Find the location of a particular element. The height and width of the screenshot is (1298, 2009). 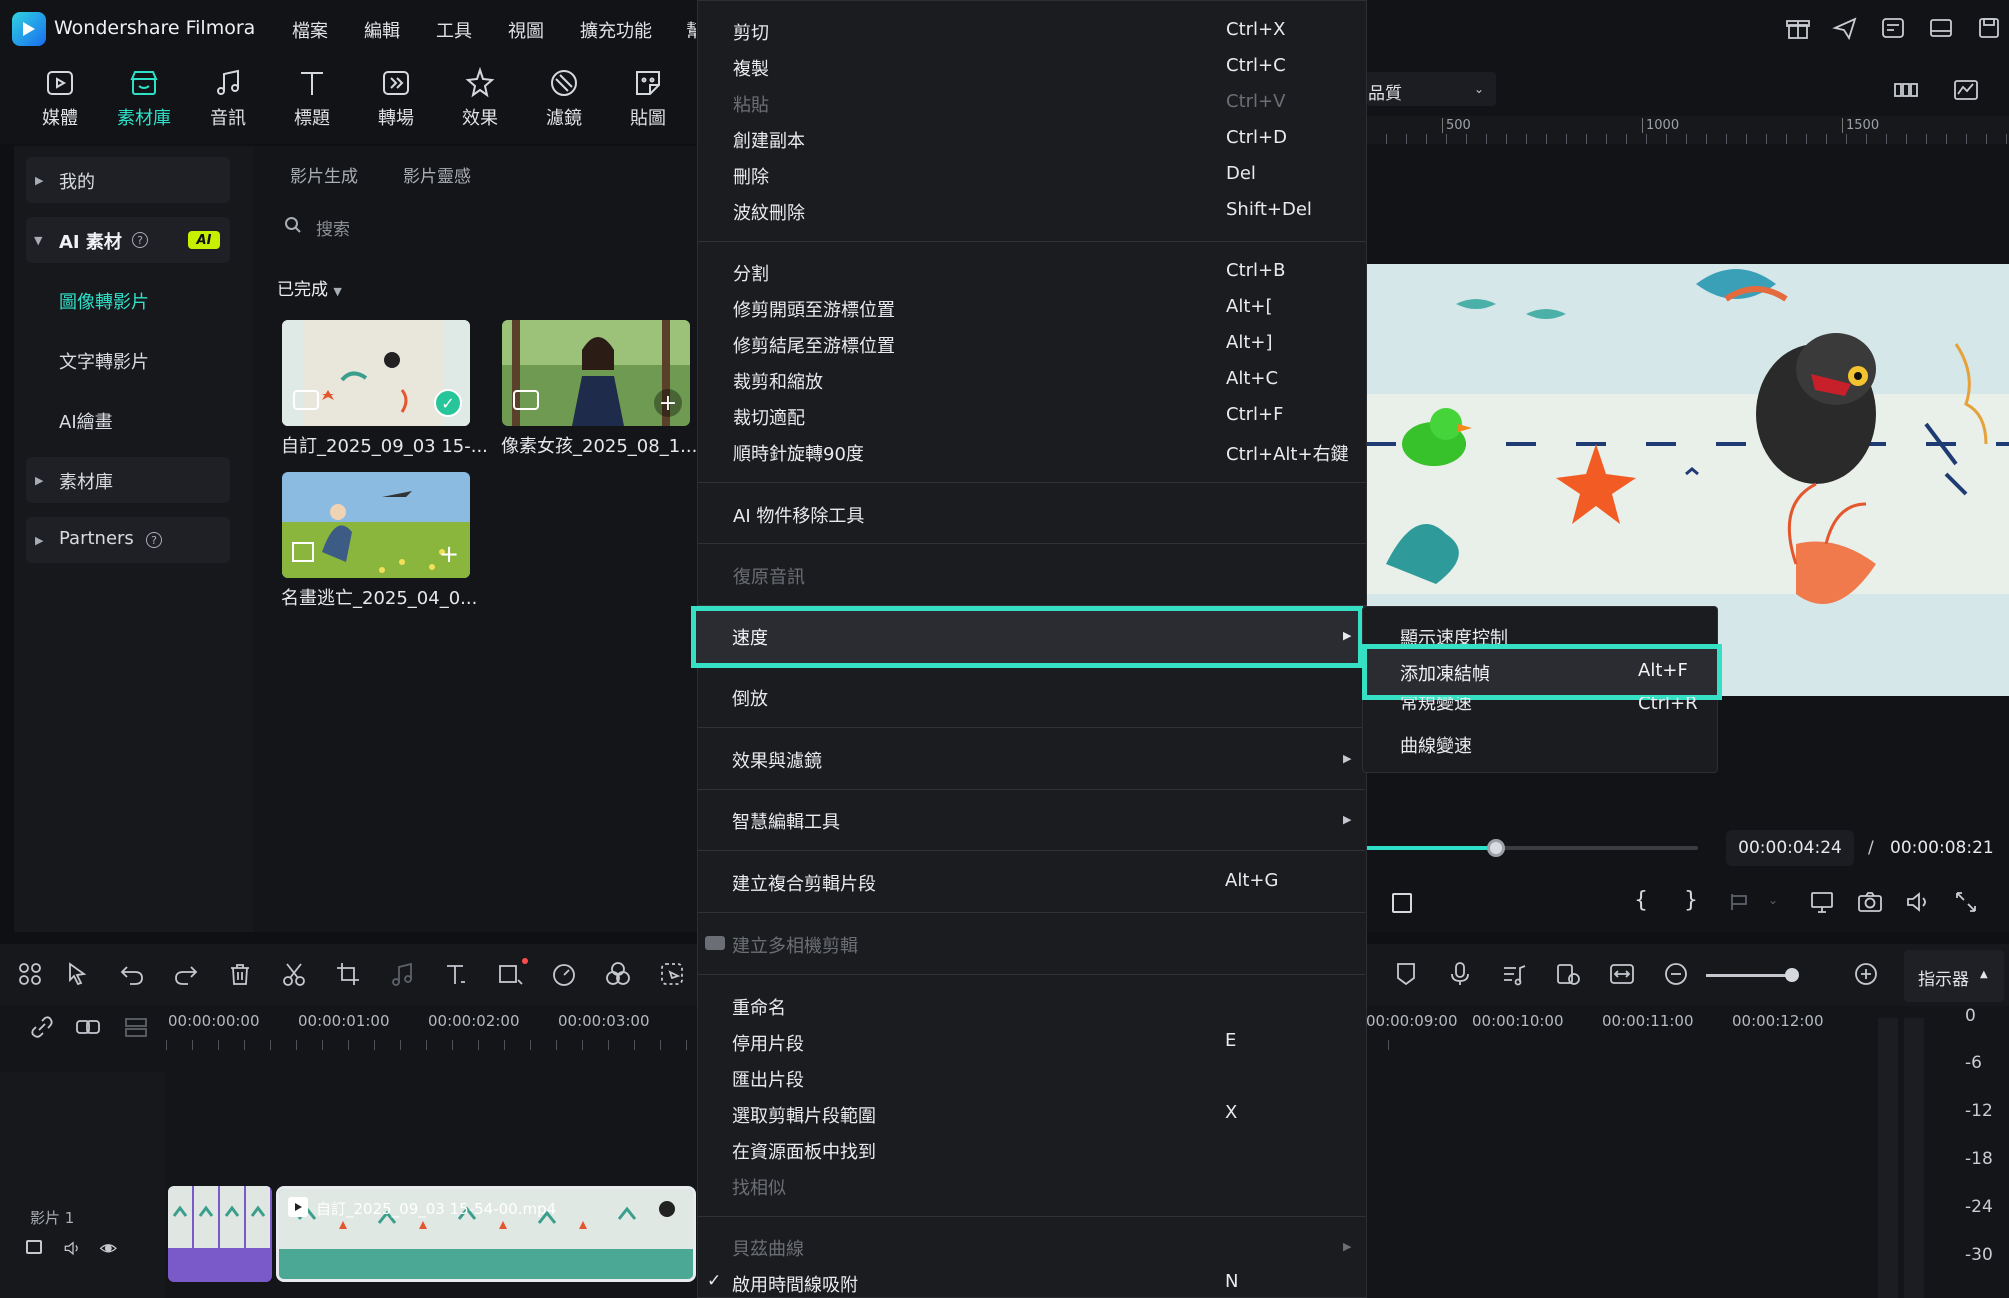

menu-item-smart-edit: 智慧編輯工具 is located at coordinates (786, 821).